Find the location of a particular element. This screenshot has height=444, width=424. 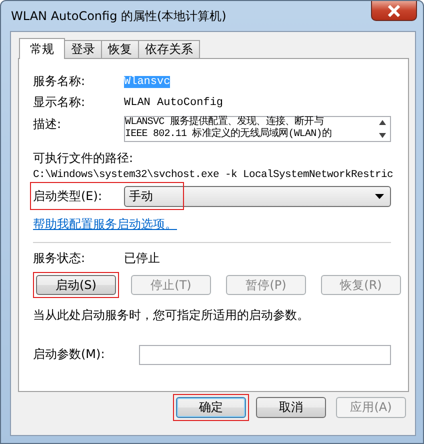

close-icon is located at coordinates (394, 10).